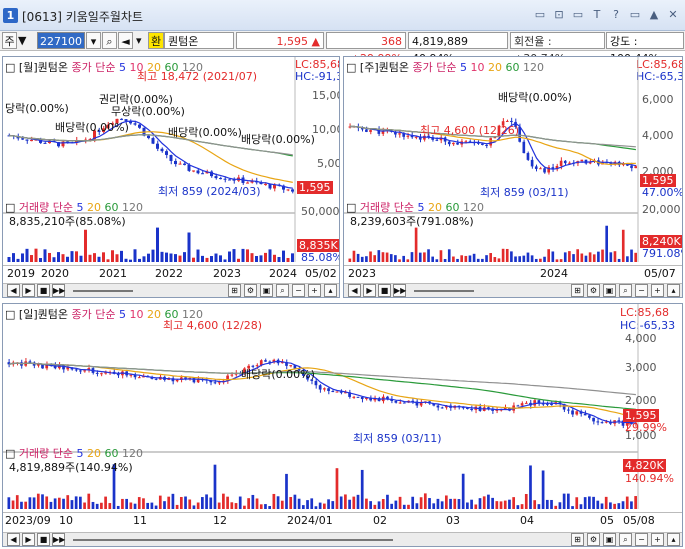  What do you see at coordinates (125, 40) in the screenshot?
I see `speaker-icon: ◄` at bounding box center [125, 40].